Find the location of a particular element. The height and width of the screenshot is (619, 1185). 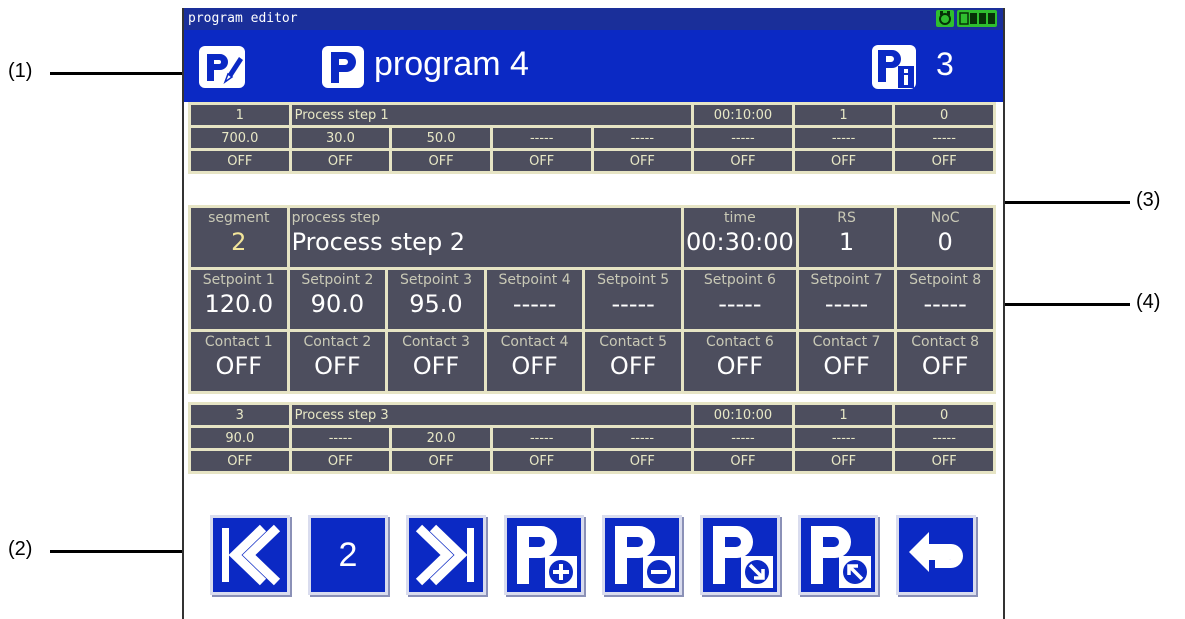

time-cell: time 00:30:00 is located at coordinates (739, 237).